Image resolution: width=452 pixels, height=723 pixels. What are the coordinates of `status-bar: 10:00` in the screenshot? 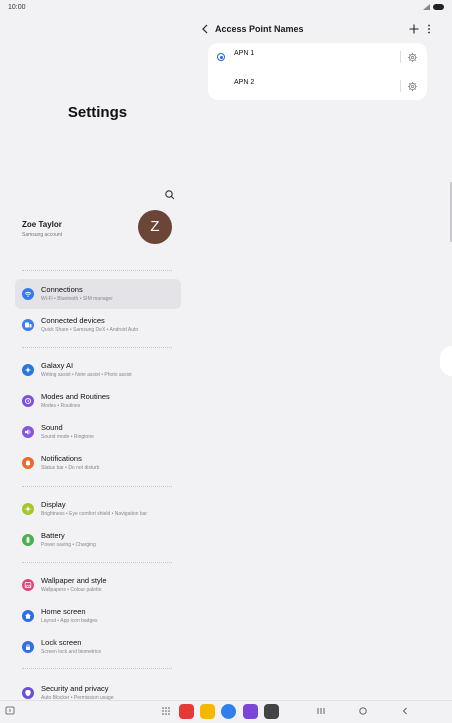 It's located at (226, 8).